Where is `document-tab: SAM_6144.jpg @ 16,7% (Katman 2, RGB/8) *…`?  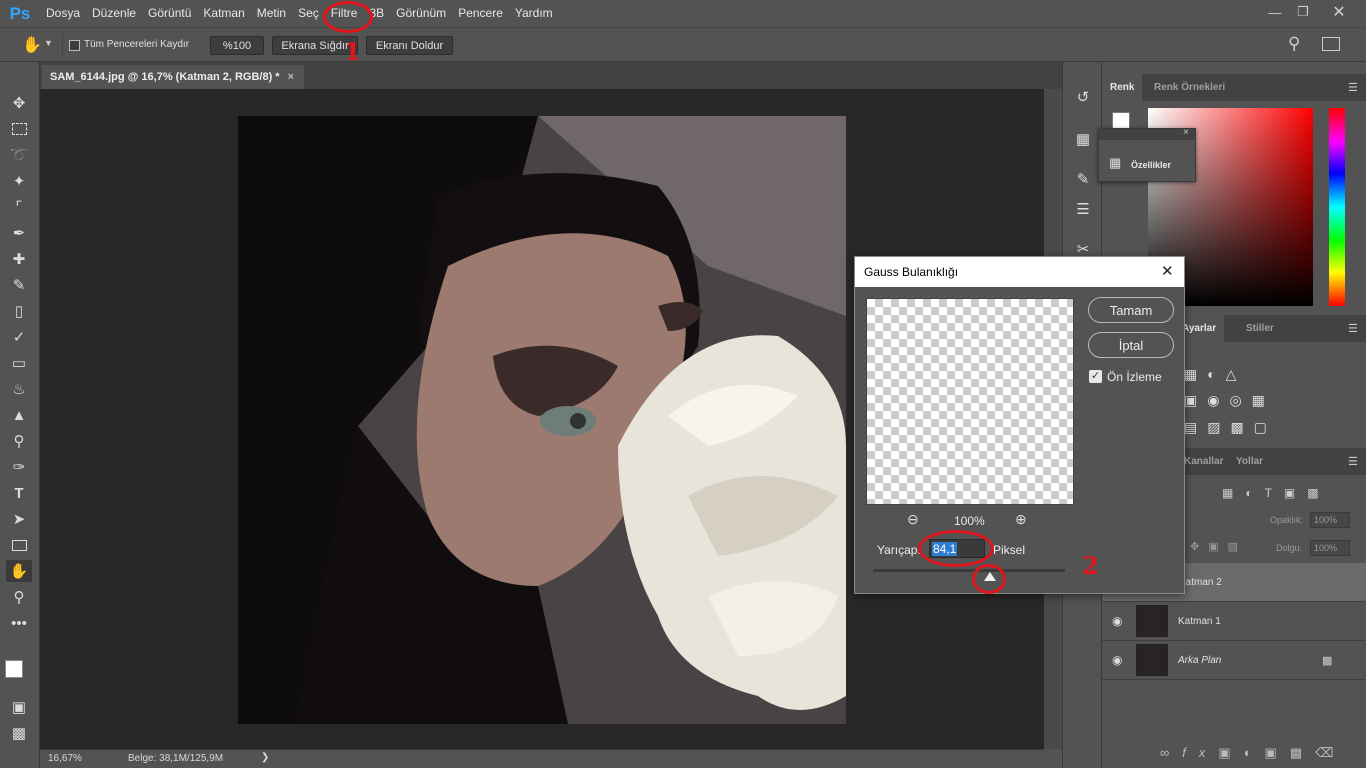 document-tab: SAM_6144.jpg @ 16,7% (Katman 2, RGB/8) *… is located at coordinates (173, 77).